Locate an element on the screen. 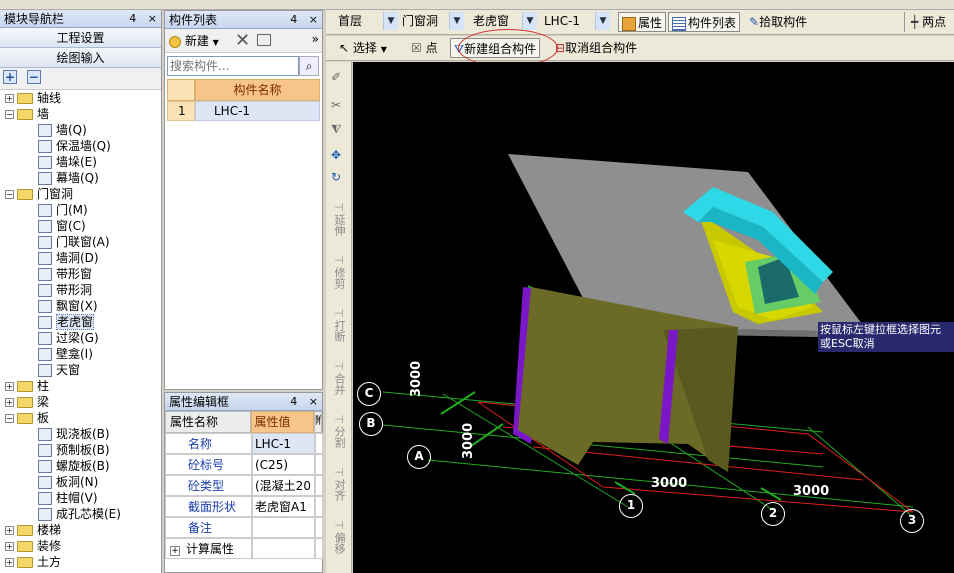 The image size is (954, 573). property-row: 砼类型 (混凝土20 is located at coordinates (244, 485).